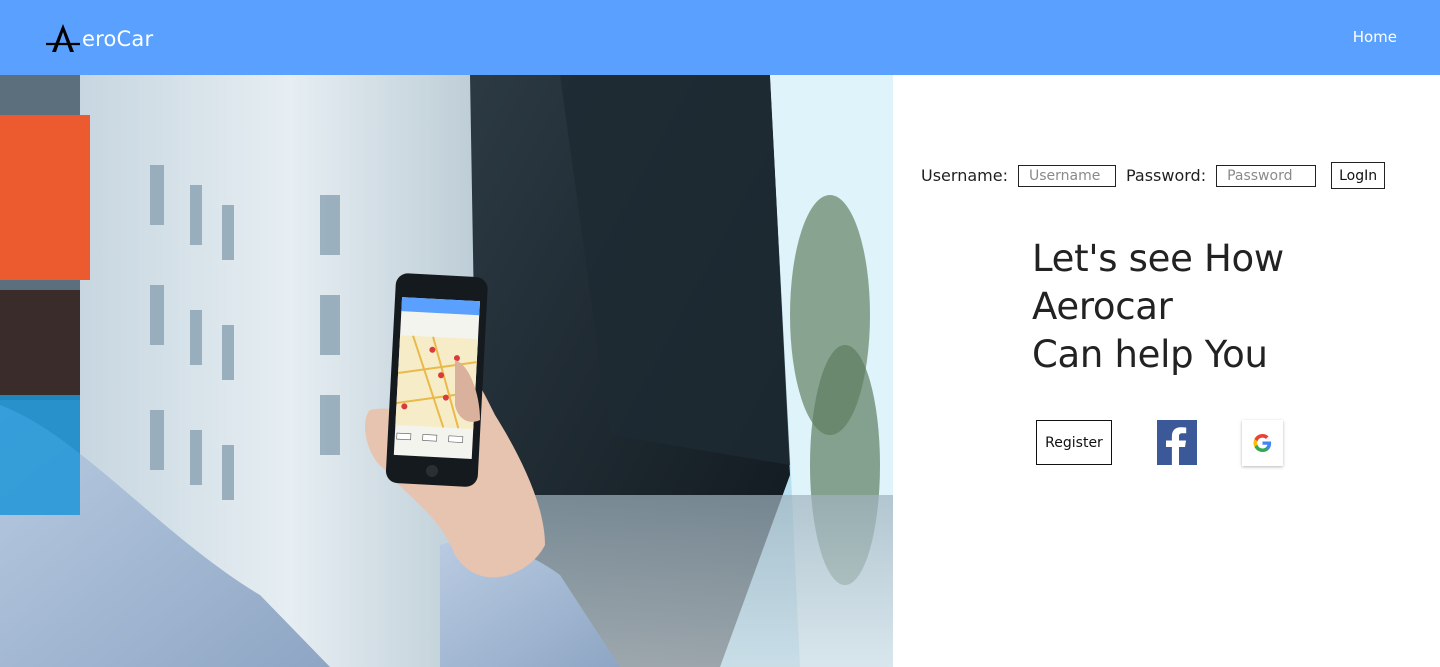 This screenshot has width=1440, height=667. I want to click on navbar: eroCar Home, so click(720, 37).